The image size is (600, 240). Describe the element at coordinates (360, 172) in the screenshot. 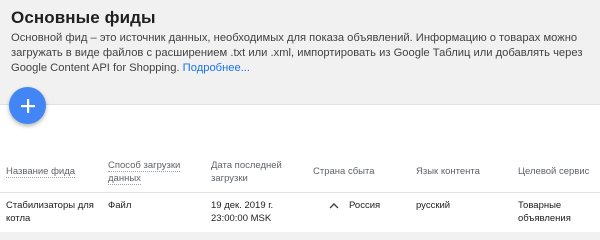

I see `column-header-country: Страна сбыта` at that location.